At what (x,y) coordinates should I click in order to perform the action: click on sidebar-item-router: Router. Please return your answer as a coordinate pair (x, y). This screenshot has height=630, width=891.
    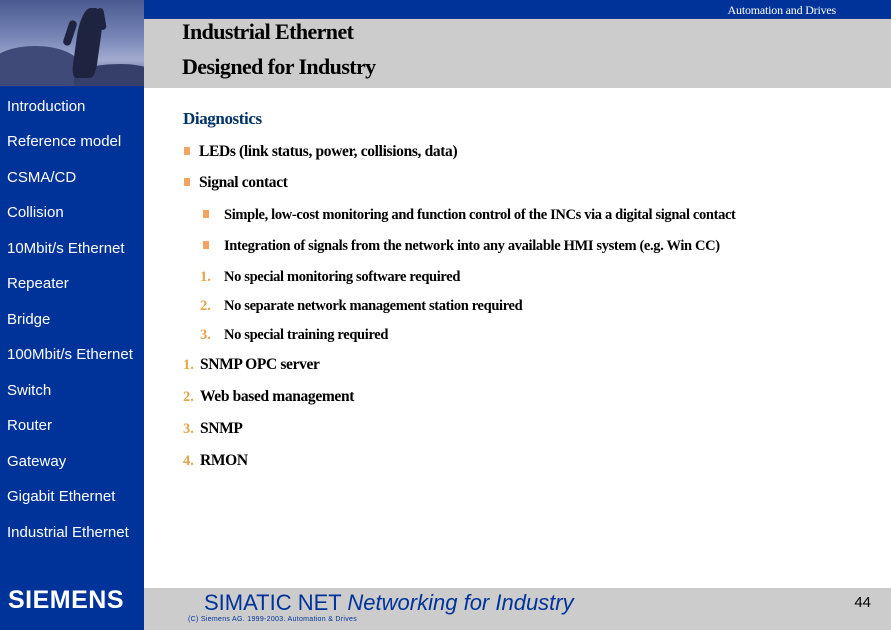
    Looking at the image, I should click on (29, 425).